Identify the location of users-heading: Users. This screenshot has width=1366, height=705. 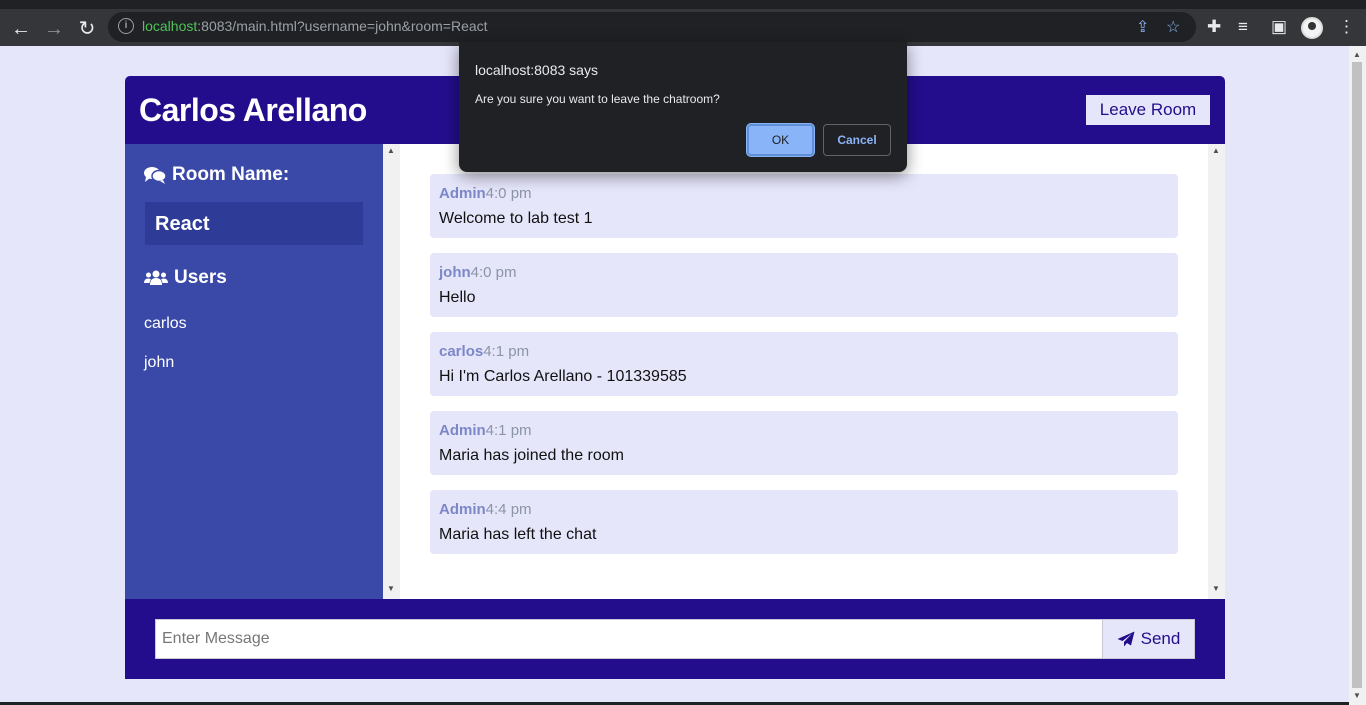
(185, 278).